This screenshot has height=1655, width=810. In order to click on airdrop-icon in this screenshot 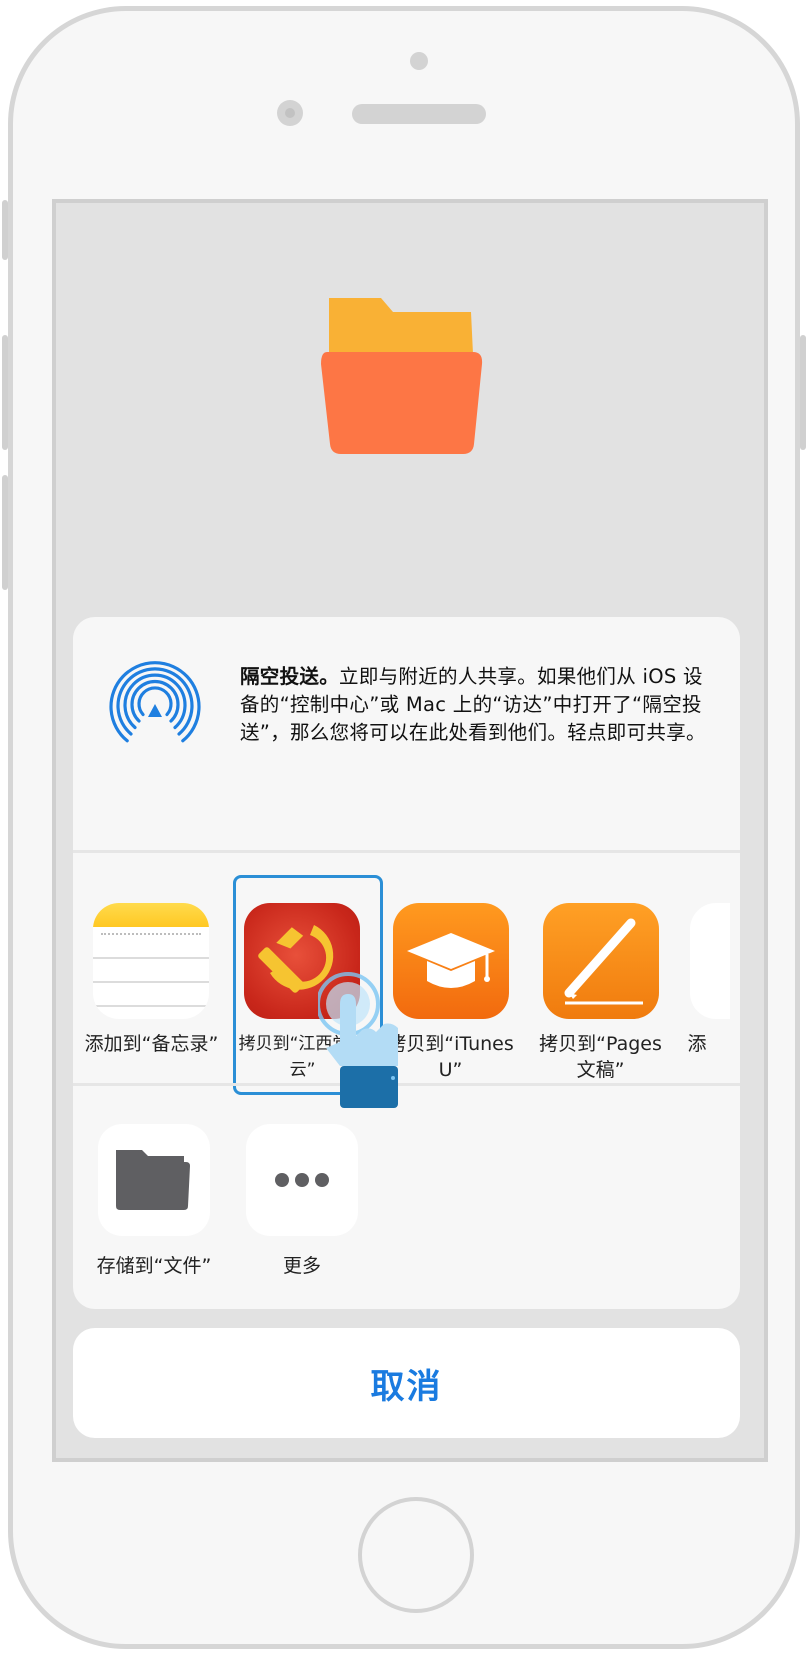, I will do `click(155, 702)`.